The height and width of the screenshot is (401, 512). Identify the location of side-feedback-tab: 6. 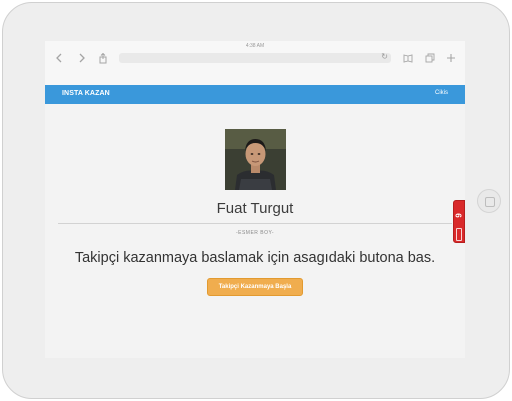
(459, 221).